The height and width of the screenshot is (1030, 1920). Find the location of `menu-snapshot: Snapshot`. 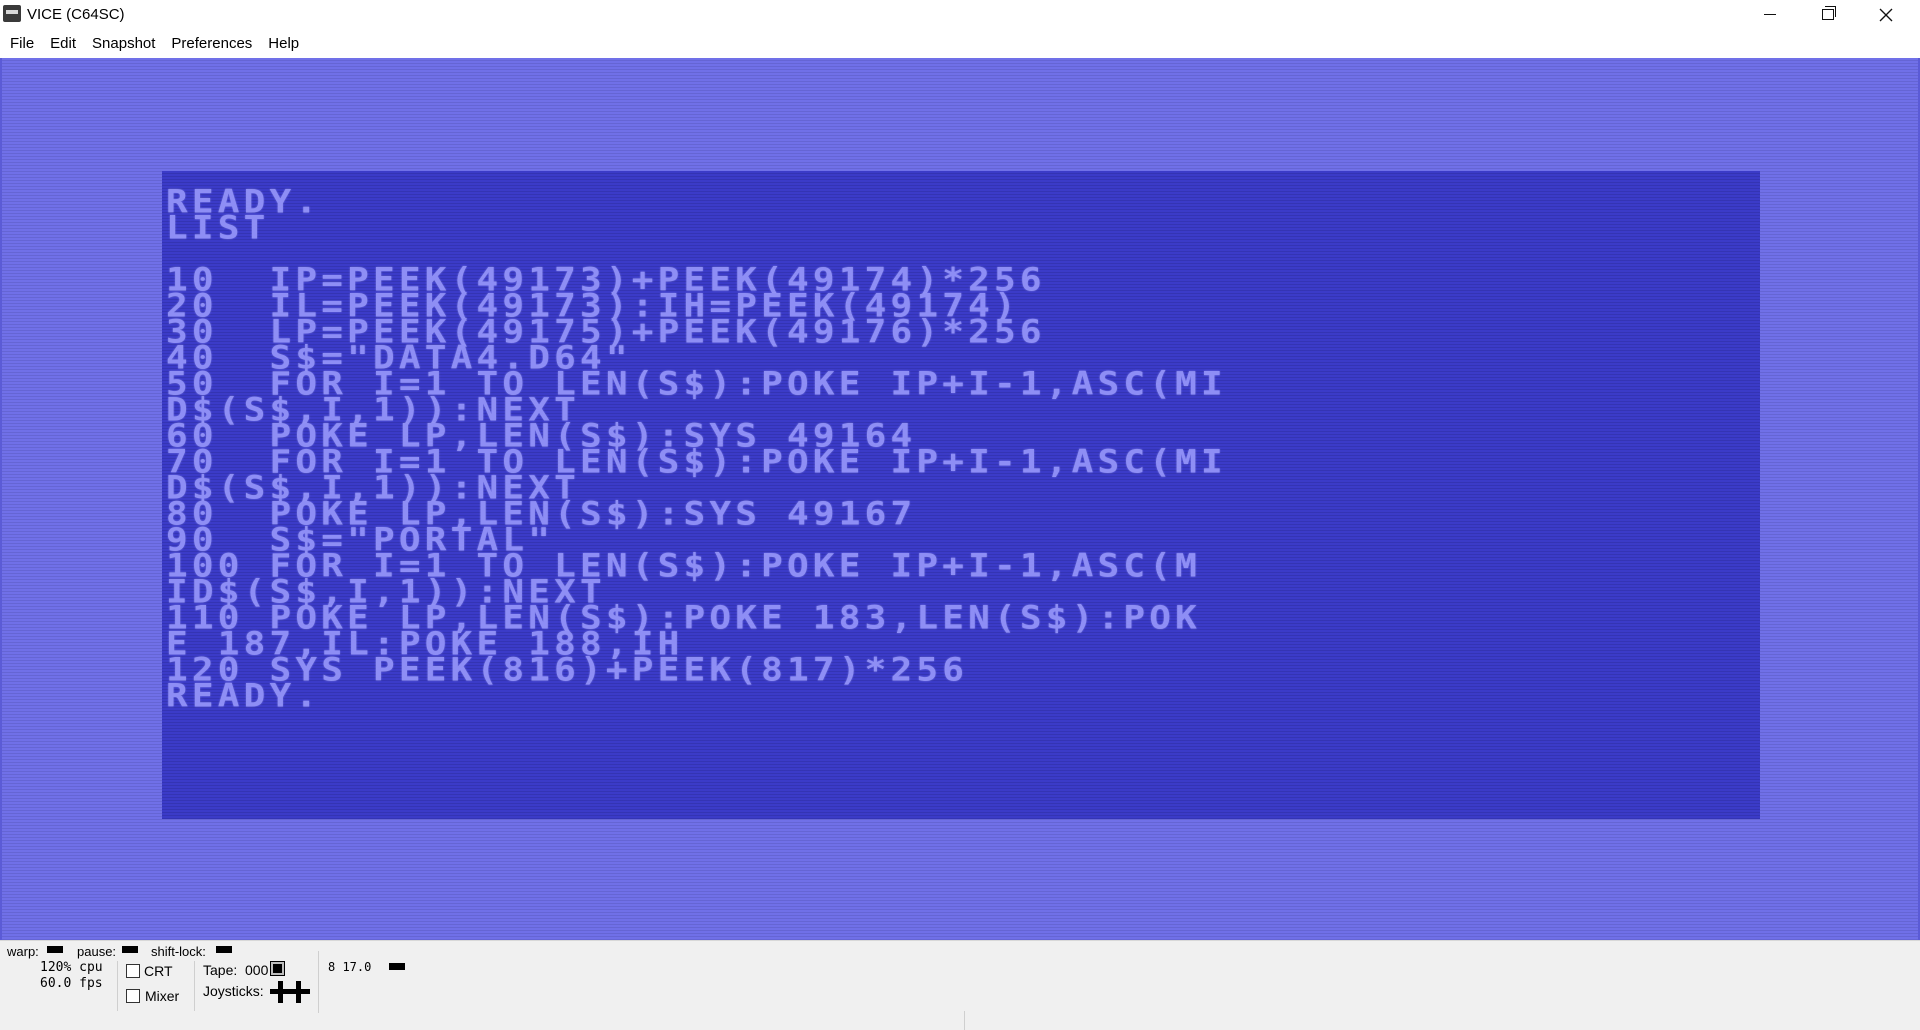

menu-snapshot: Snapshot is located at coordinates (123, 43).